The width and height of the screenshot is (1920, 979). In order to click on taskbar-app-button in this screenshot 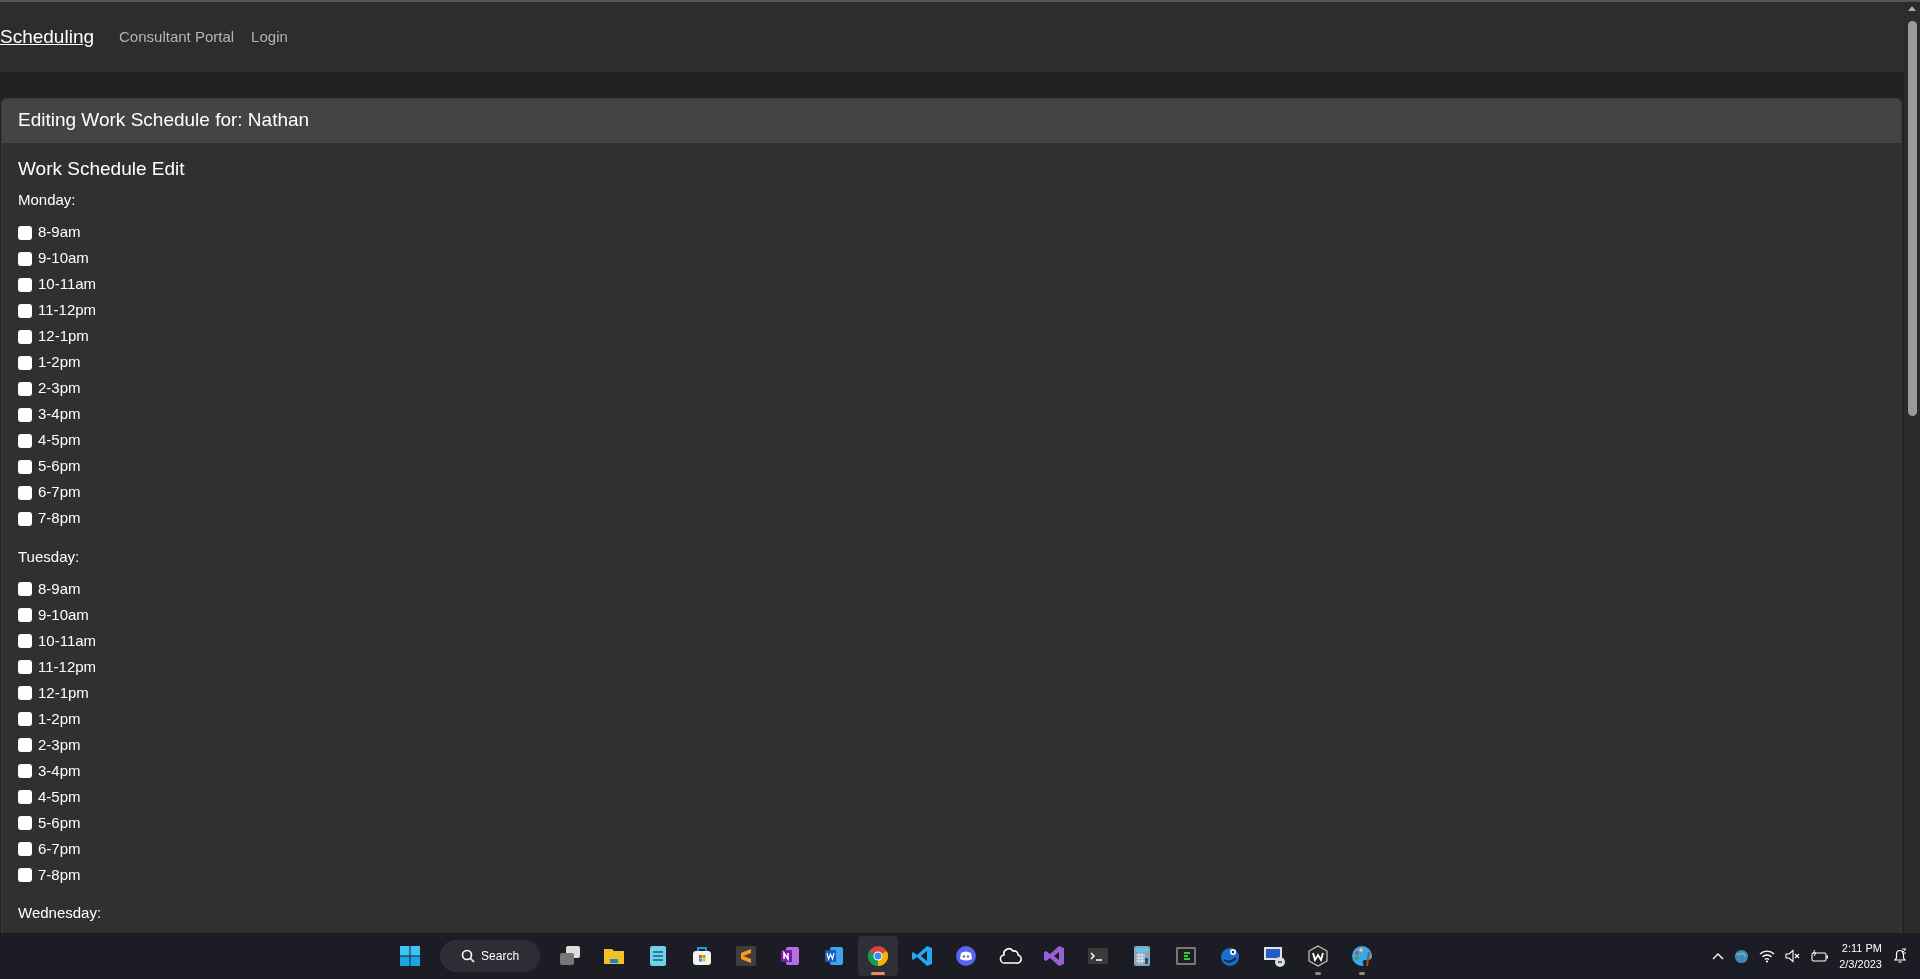, I will do `click(878, 956)`.